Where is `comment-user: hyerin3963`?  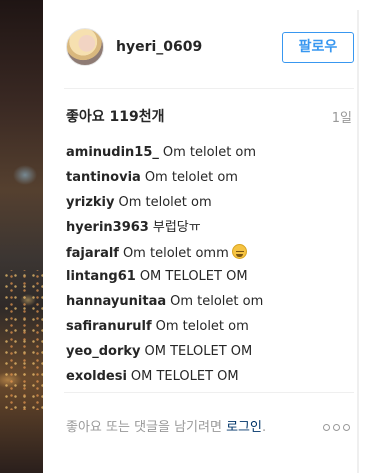
comment-user: hyerin3963 is located at coordinates (107, 227).